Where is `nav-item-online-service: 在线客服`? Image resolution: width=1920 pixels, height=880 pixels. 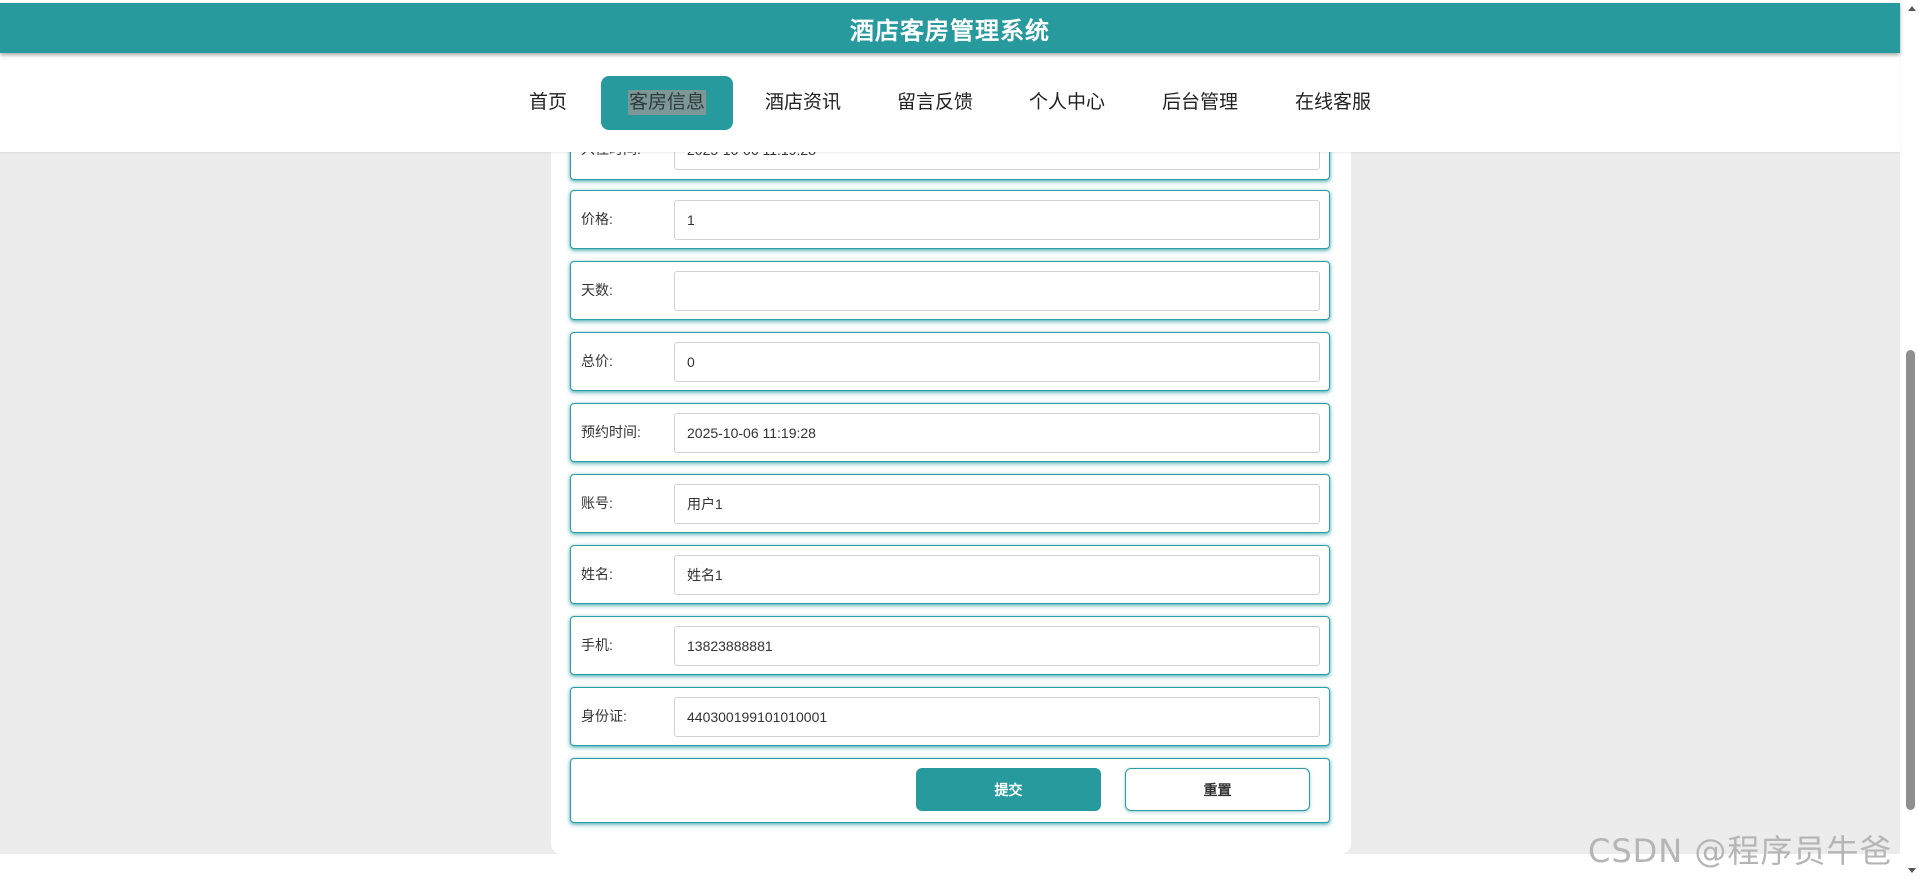
nav-item-online-service: 在线客服 is located at coordinates (1333, 103).